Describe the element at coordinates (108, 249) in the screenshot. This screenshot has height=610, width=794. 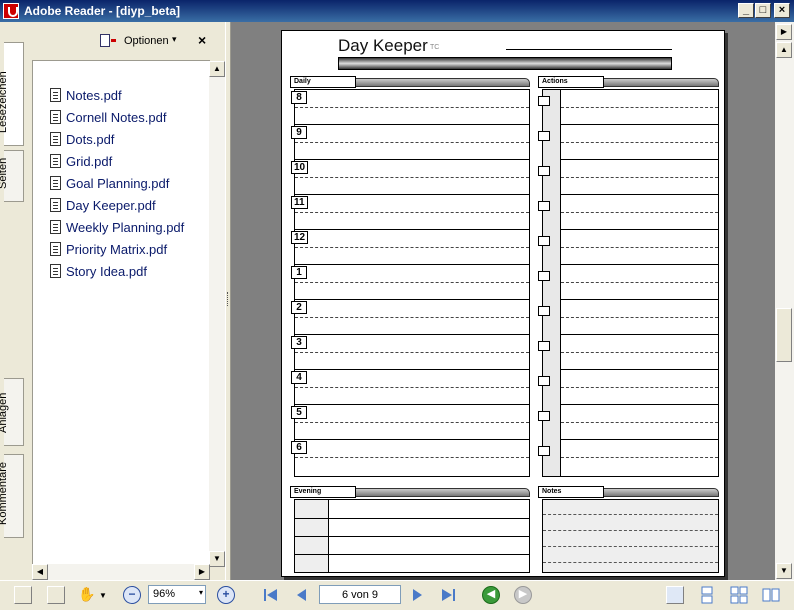
I see `bookmark-item: Priority Matrix.pdf` at that location.